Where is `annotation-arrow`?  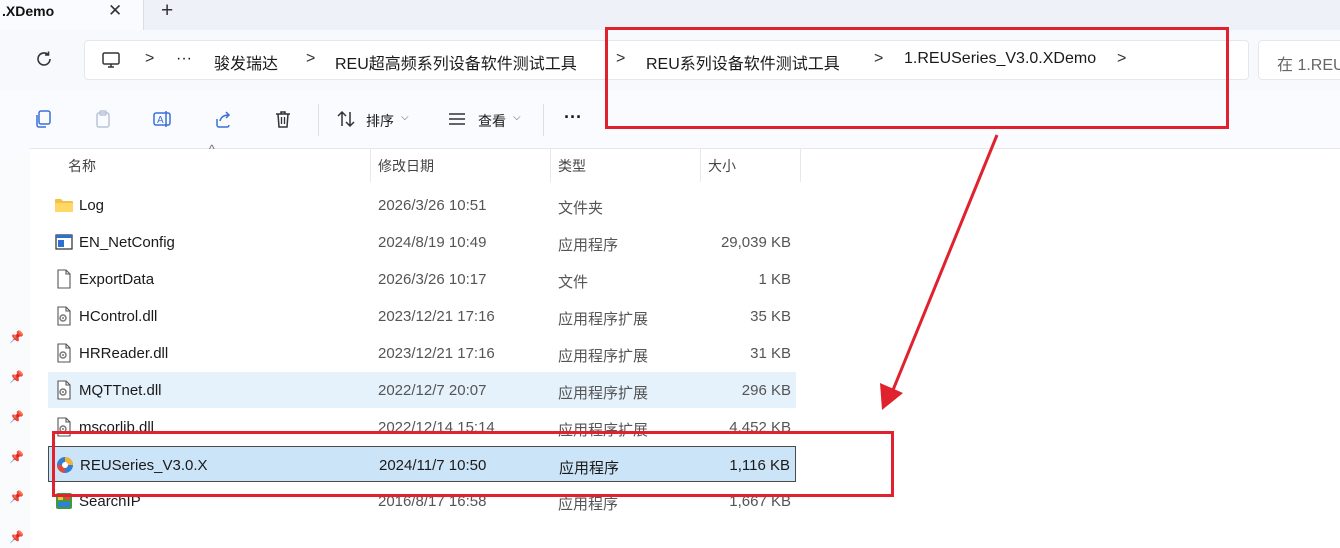
annotation-arrow is located at coordinates (939, 272).